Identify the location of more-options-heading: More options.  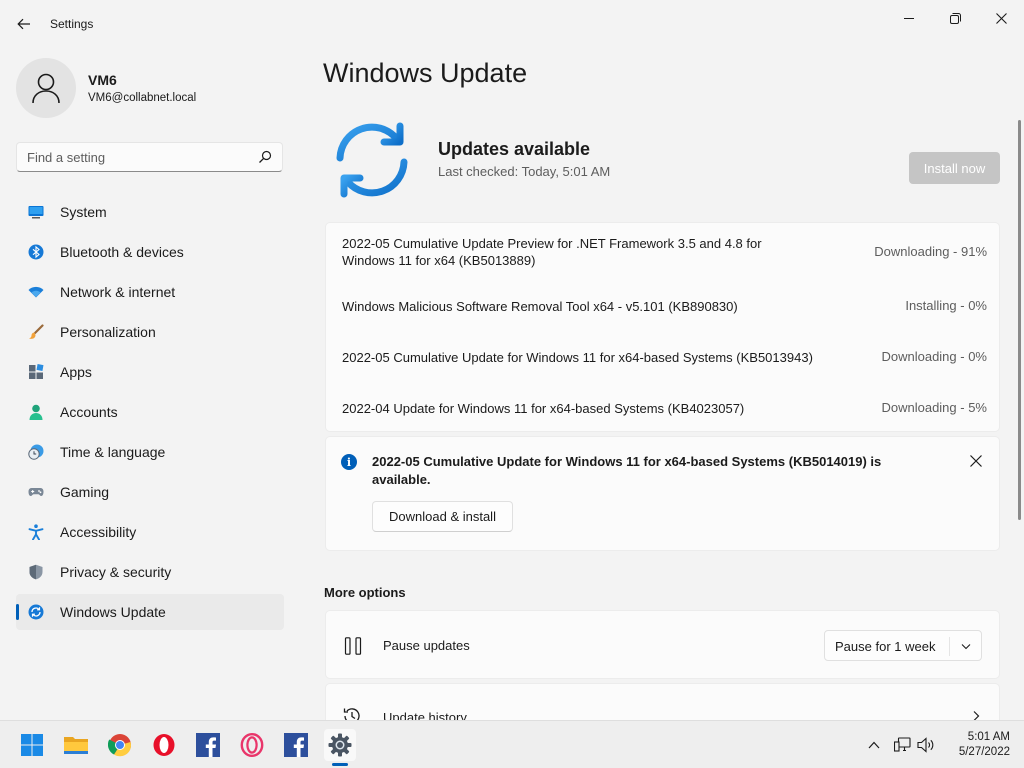
(365, 592).